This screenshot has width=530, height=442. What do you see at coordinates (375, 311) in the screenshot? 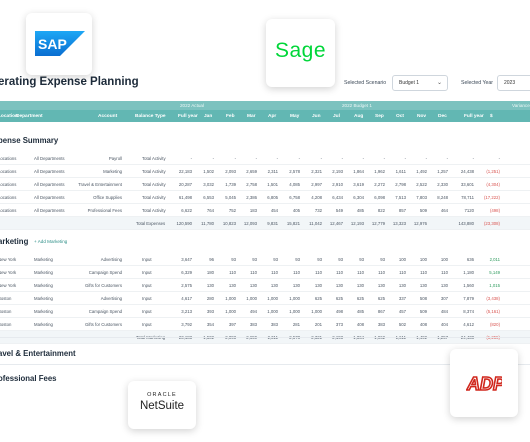
I see `cell-value: 867` at bounding box center [375, 311].